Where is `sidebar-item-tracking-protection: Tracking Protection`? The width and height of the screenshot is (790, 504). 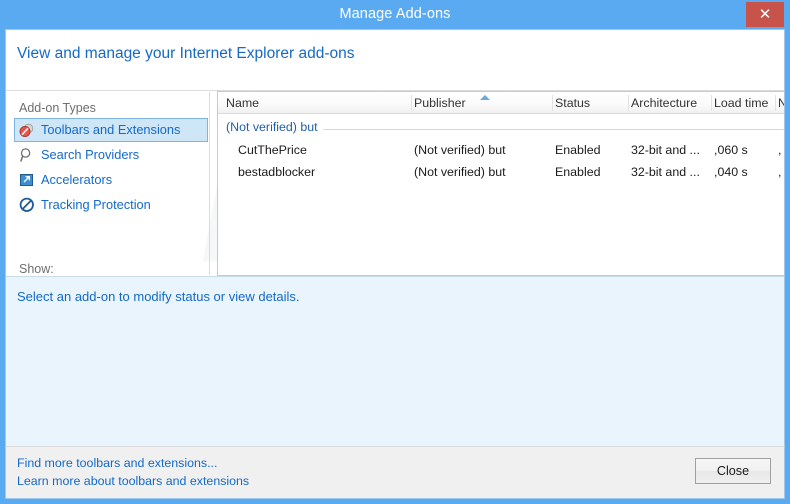
sidebar-item-tracking-protection: Tracking Protection is located at coordinates (111, 205).